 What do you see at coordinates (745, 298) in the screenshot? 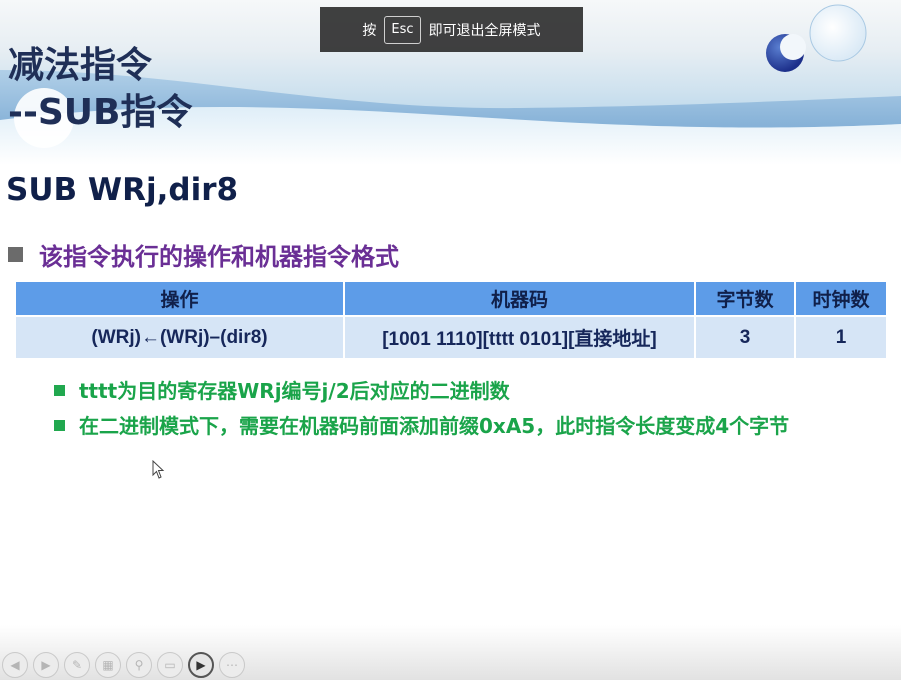
I see `column-header-bytes: 字节数` at bounding box center [745, 298].